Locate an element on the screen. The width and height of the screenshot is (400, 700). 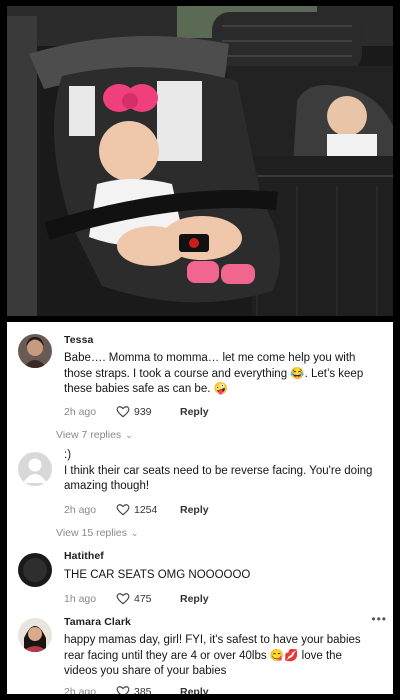
like-button: 1254 is located at coordinates (148, 510).